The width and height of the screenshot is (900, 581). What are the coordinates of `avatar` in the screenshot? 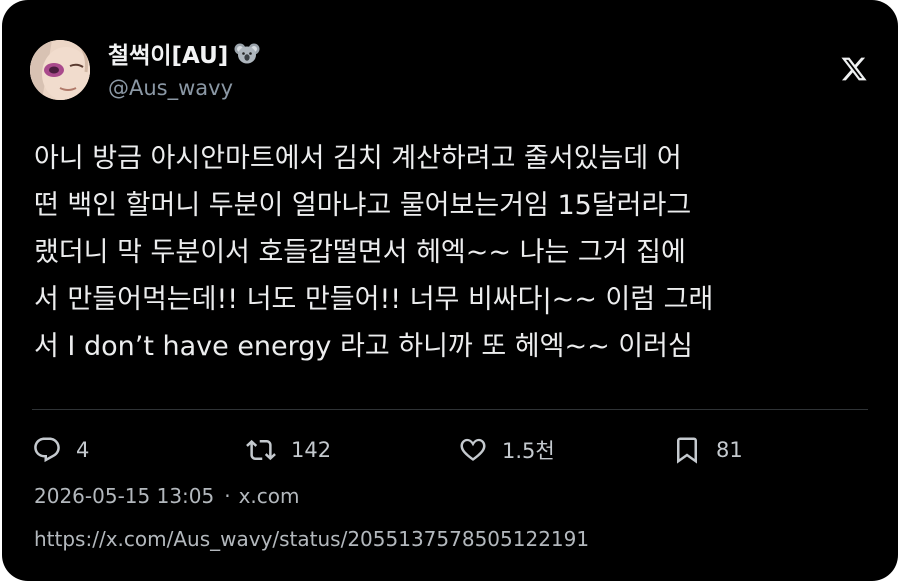 It's located at (60, 70).